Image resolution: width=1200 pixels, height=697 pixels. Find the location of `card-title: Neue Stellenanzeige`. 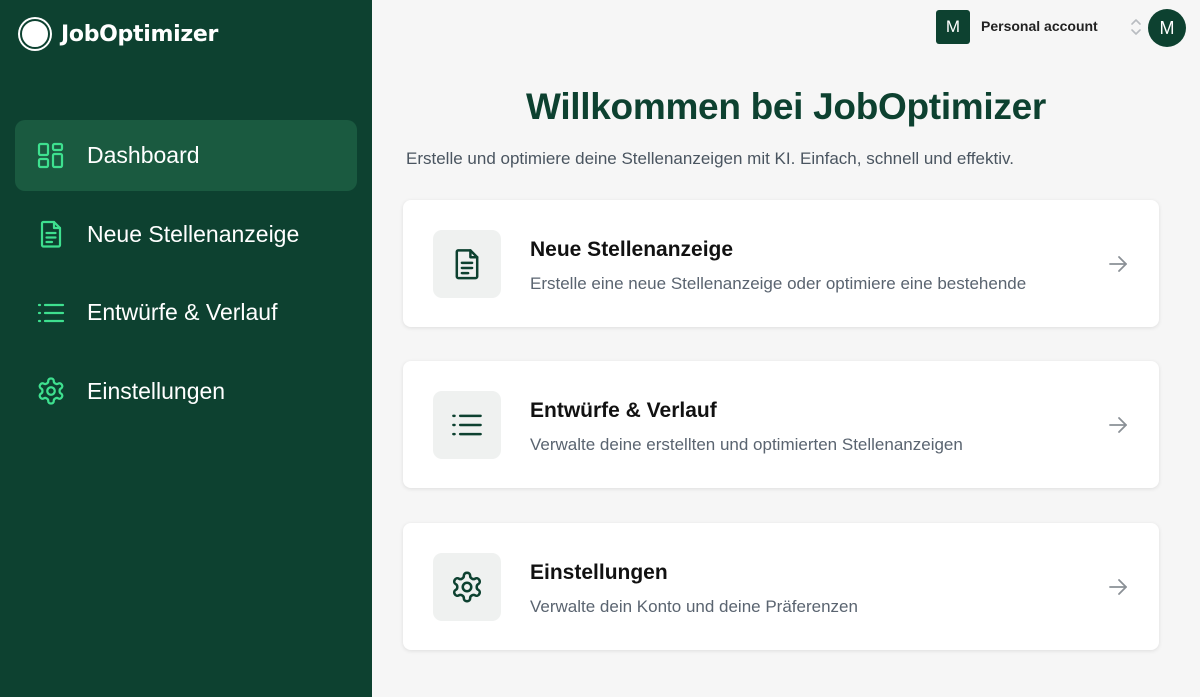

card-title: Neue Stellenanzeige is located at coordinates (632, 249).